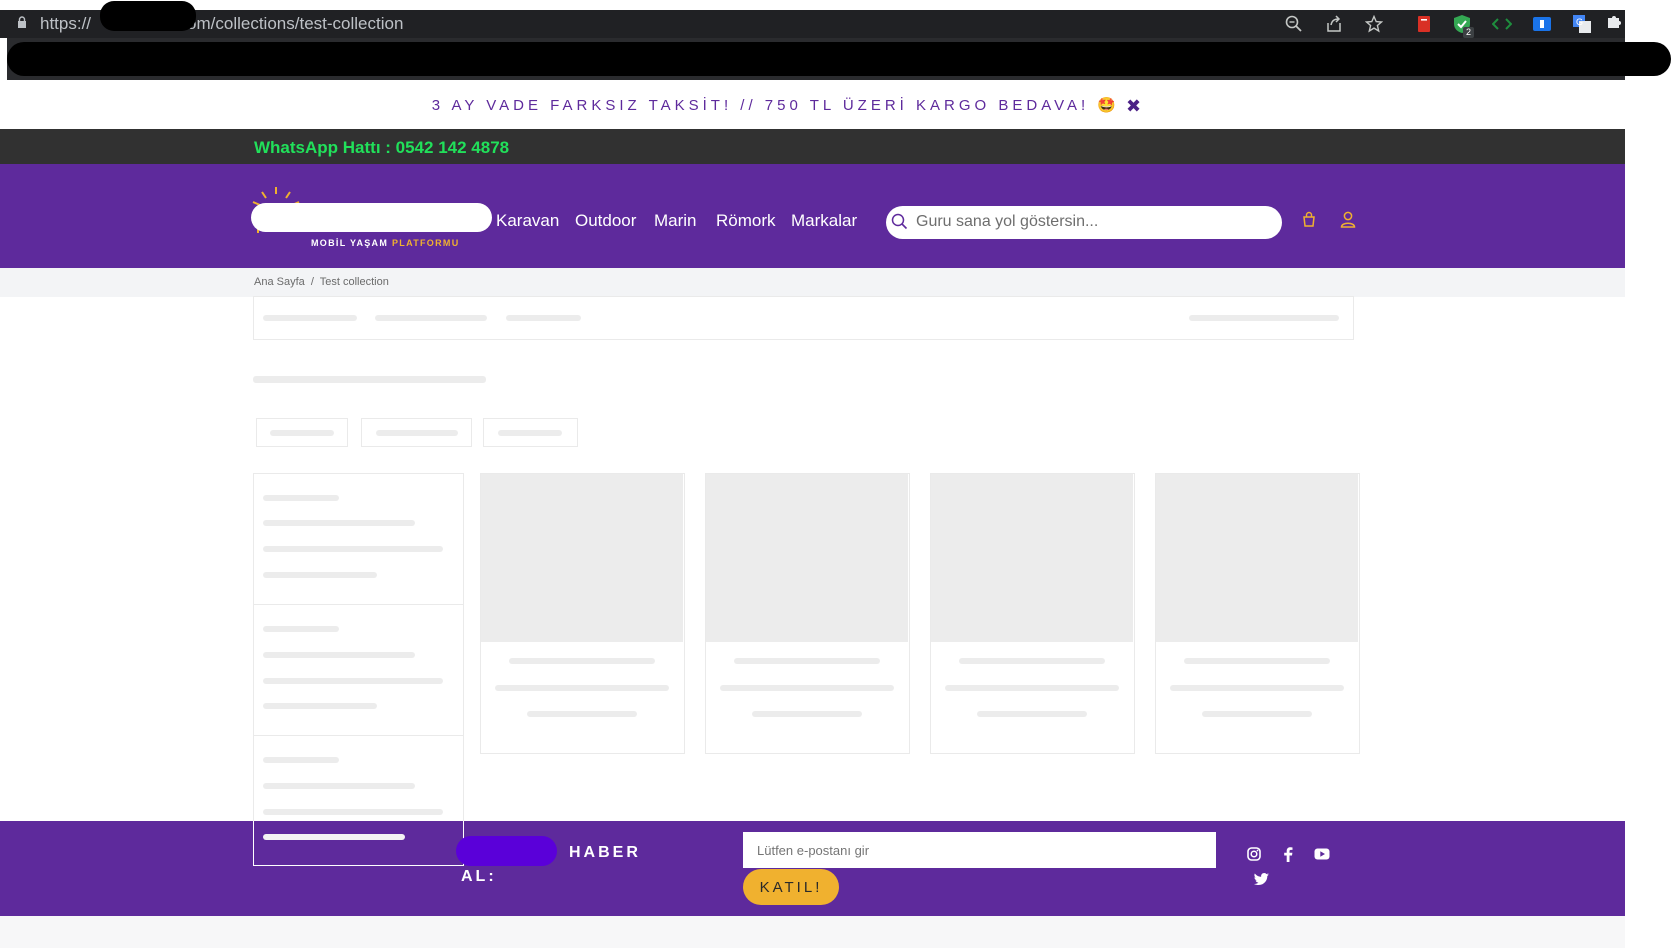  What do you see at coordinates (791, 887) in the screenshot?
I see `join-button: KATIL!` at bounding box center [791, 887].